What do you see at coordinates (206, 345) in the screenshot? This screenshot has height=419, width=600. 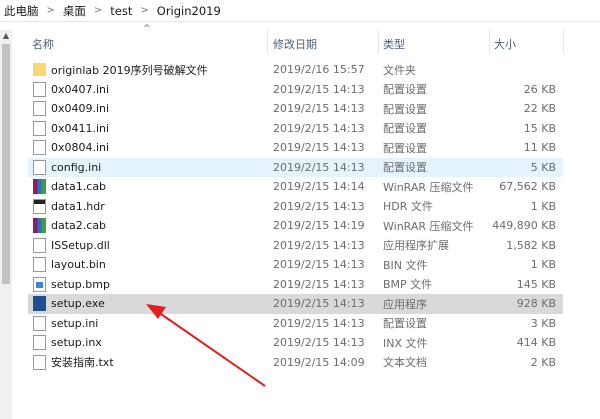 I see `annotation-arrow` at bounding box center [206, 345].